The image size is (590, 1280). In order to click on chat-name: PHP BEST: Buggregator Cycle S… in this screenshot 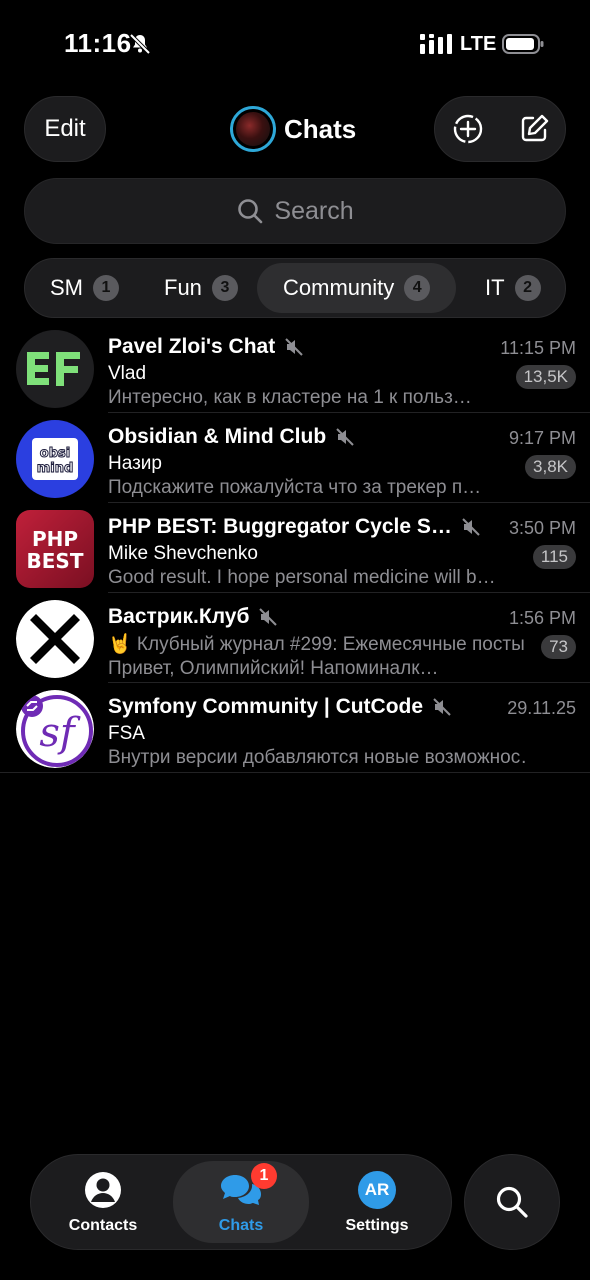, I will do `click(280, 526)`.